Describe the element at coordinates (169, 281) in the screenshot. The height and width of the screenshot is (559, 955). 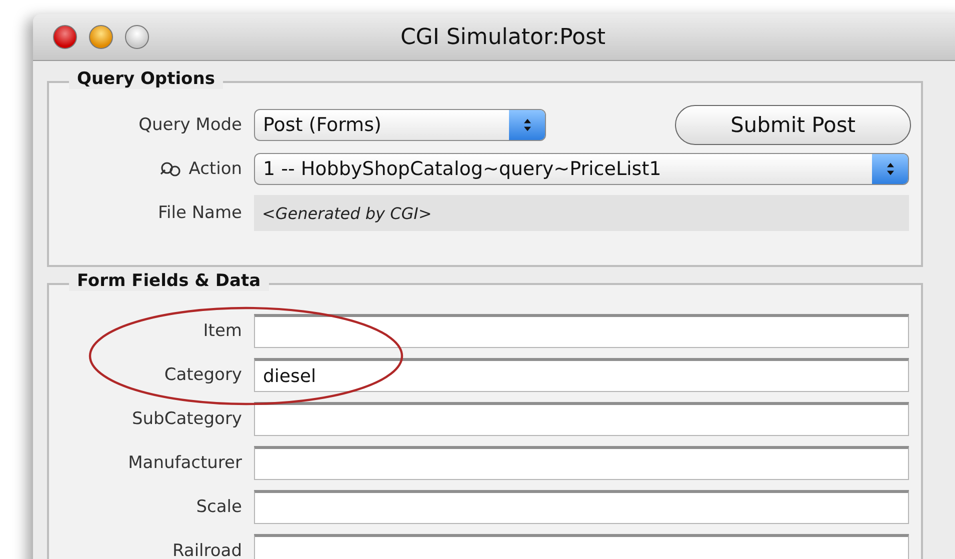
I see `group-title: Form Fields & Data` at that location.